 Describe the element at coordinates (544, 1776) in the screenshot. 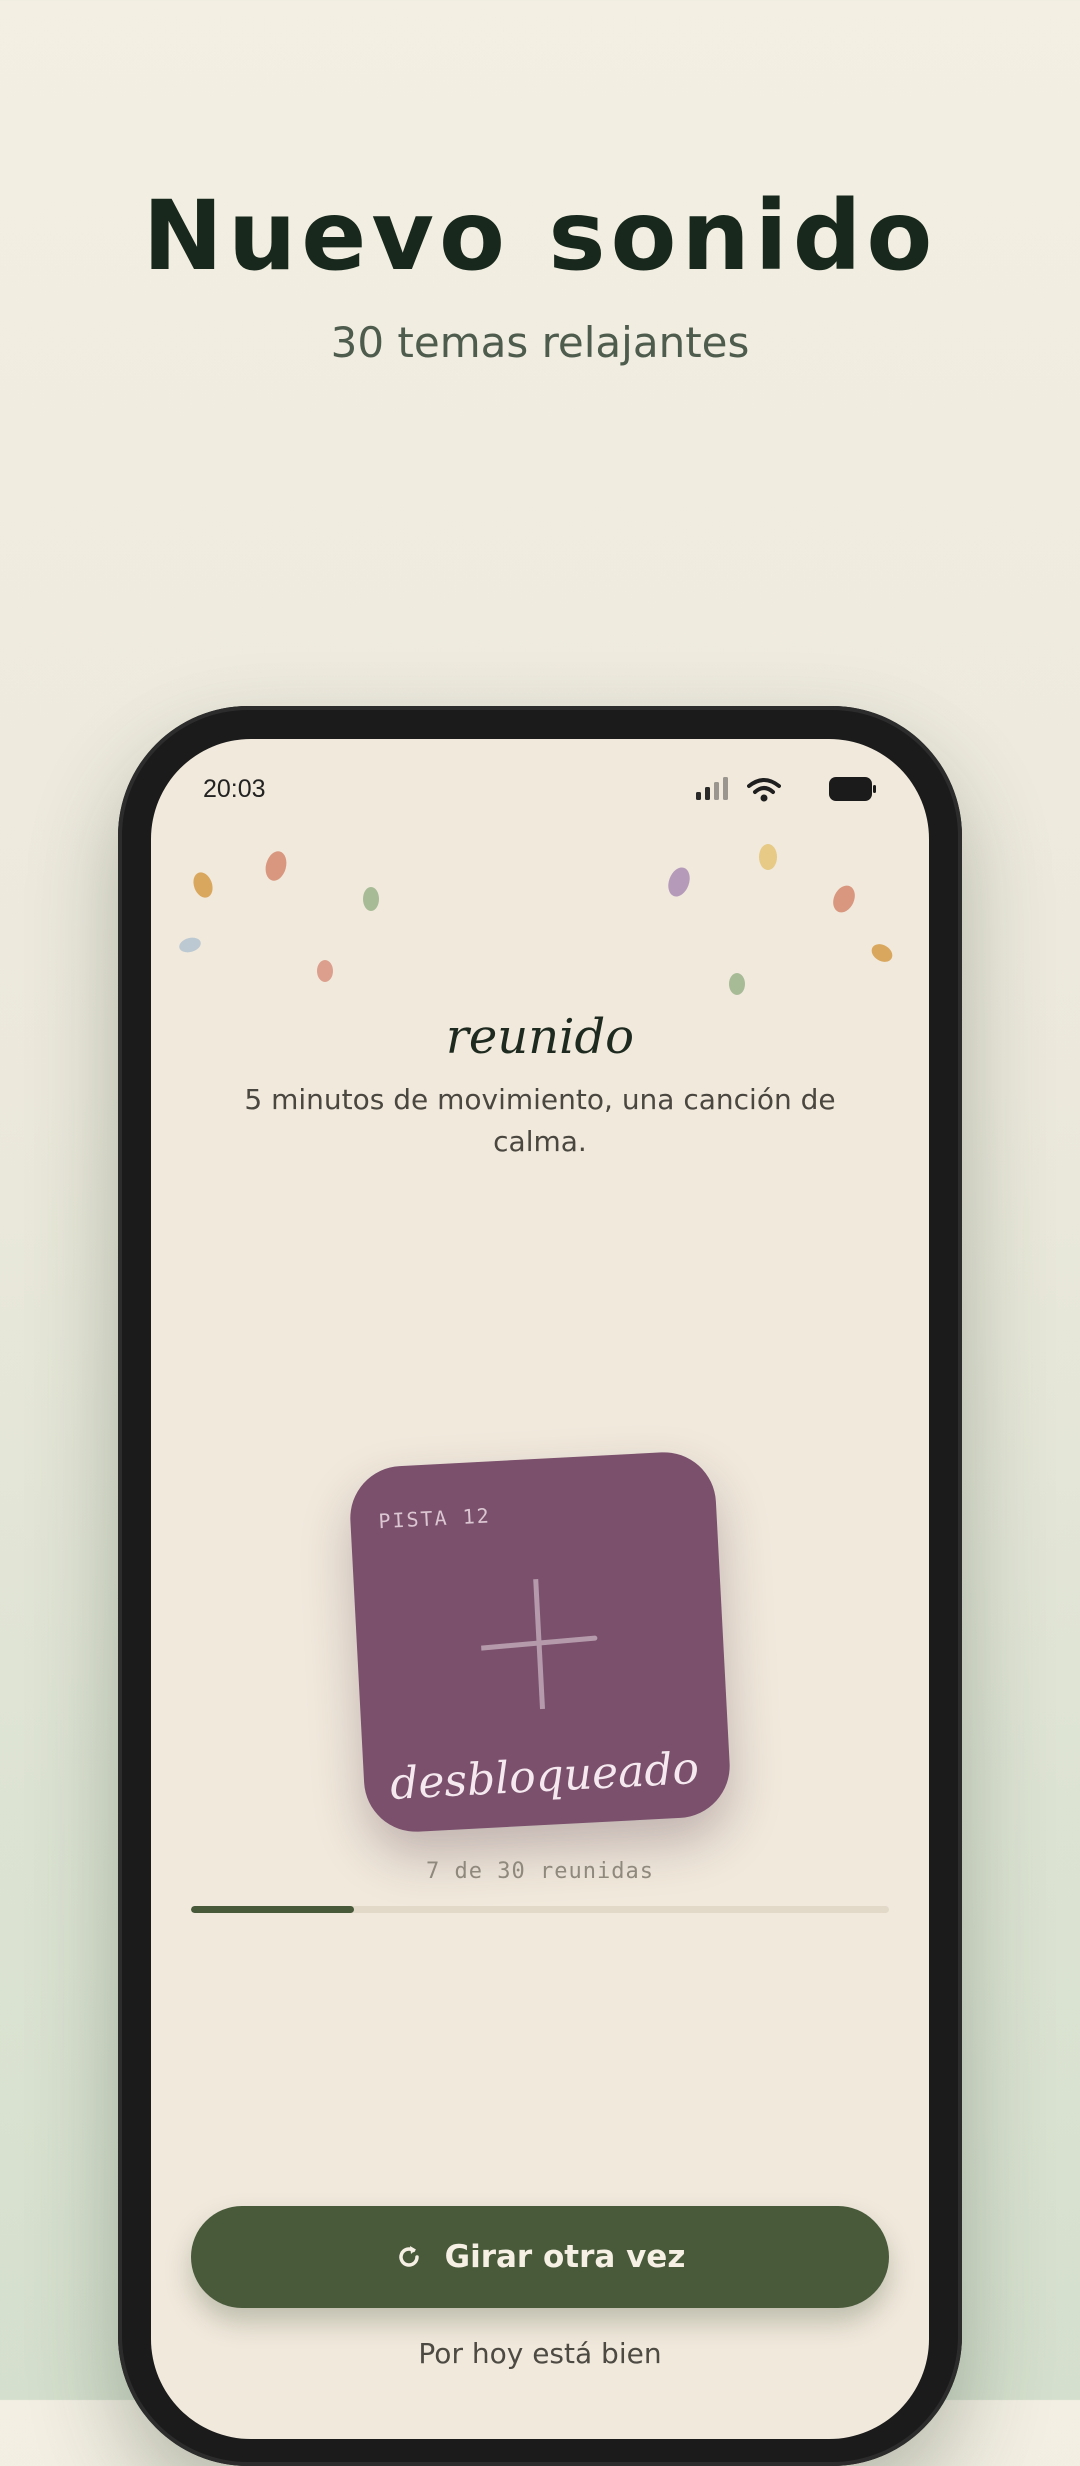

I see `card-status-word: desbloqueado` at that location.